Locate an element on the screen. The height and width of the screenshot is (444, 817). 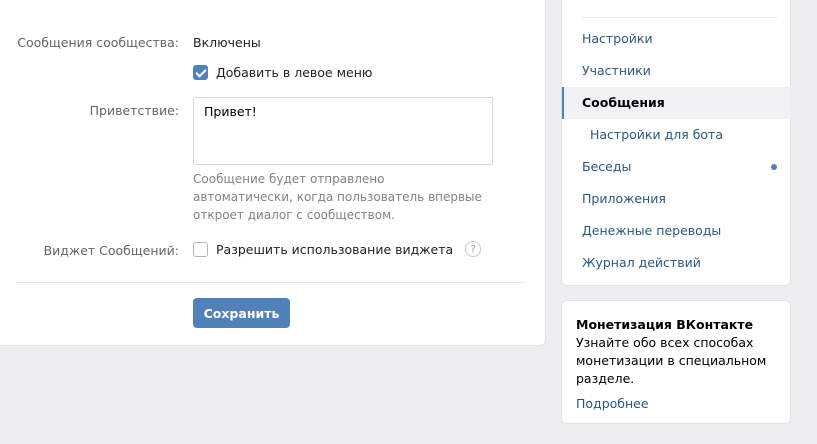
greeting-textarea: Привет! is located at coordinates (343, 131).